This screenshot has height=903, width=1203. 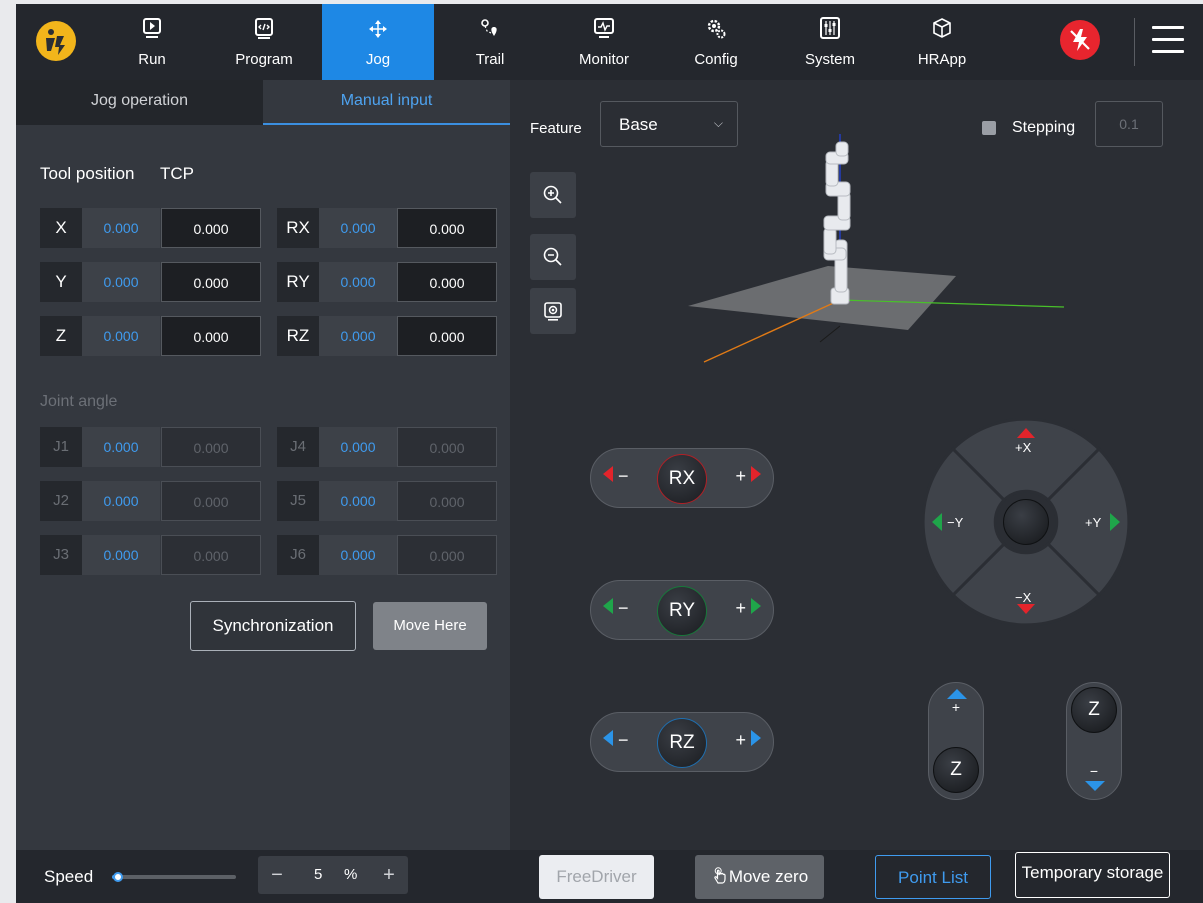 I want to click on trail-icon, so click(x=489, y=27).